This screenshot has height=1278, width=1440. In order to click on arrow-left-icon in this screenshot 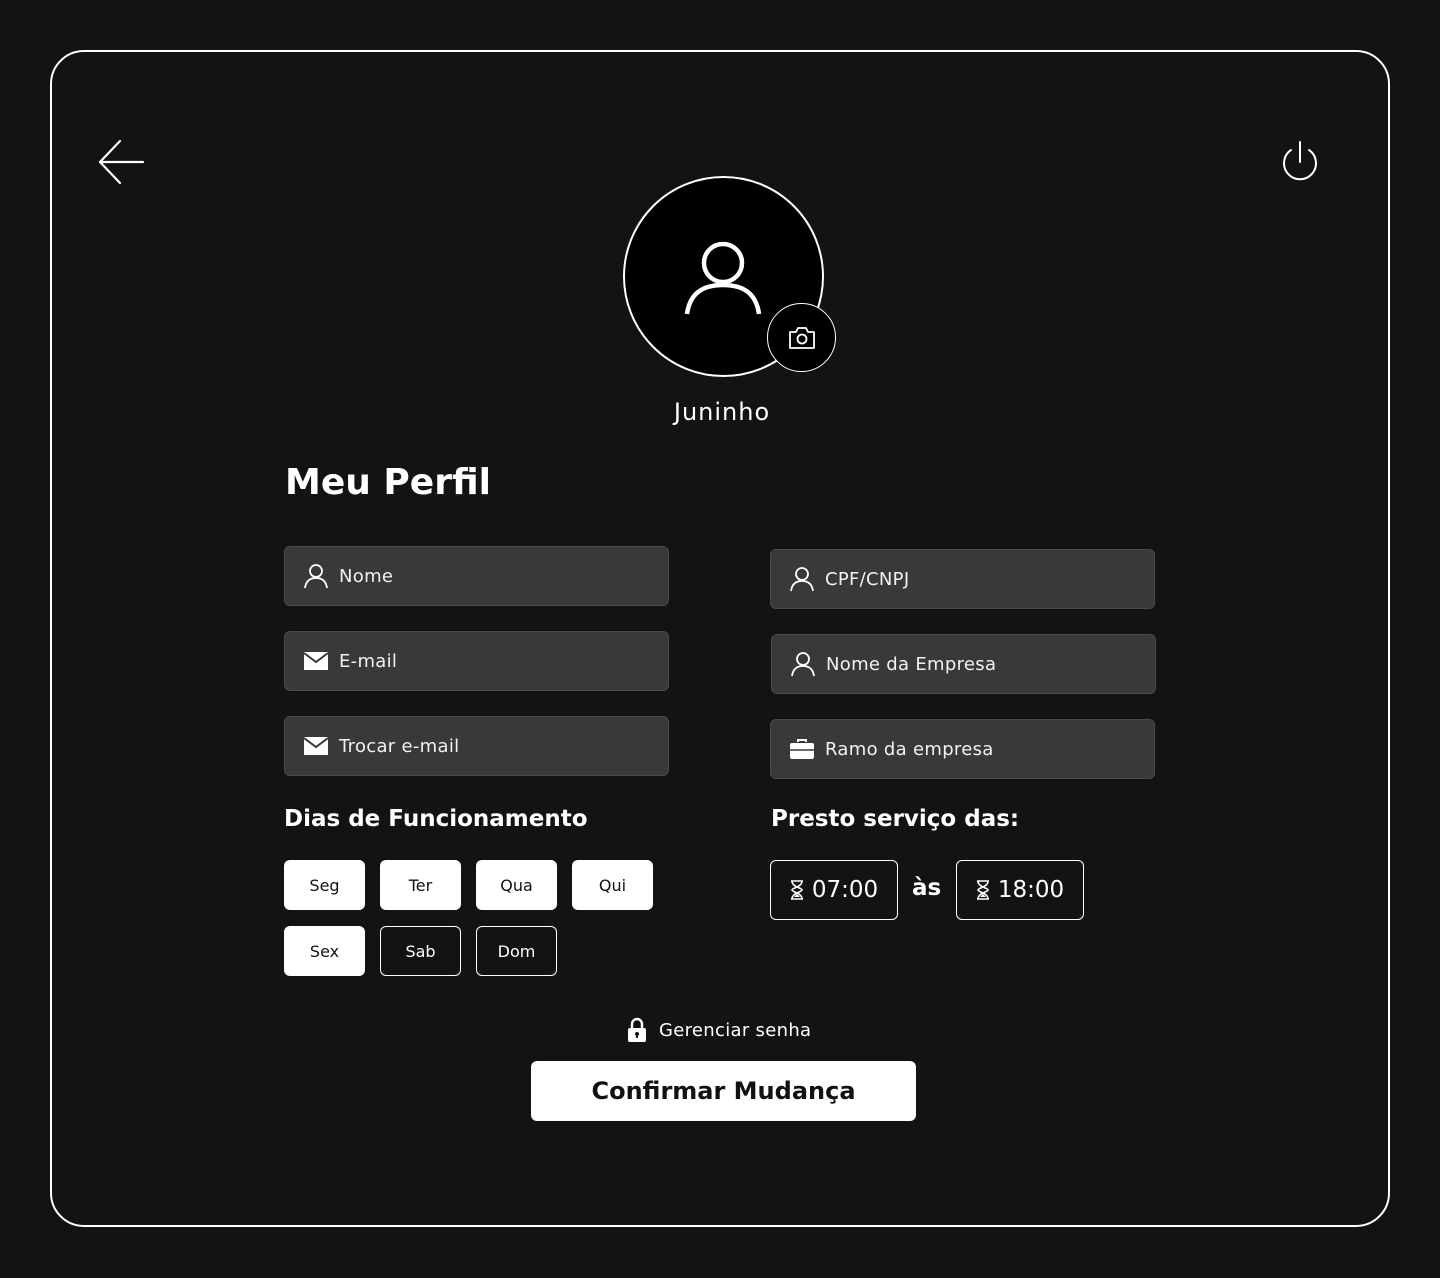, I will do `click(121, 162)`.